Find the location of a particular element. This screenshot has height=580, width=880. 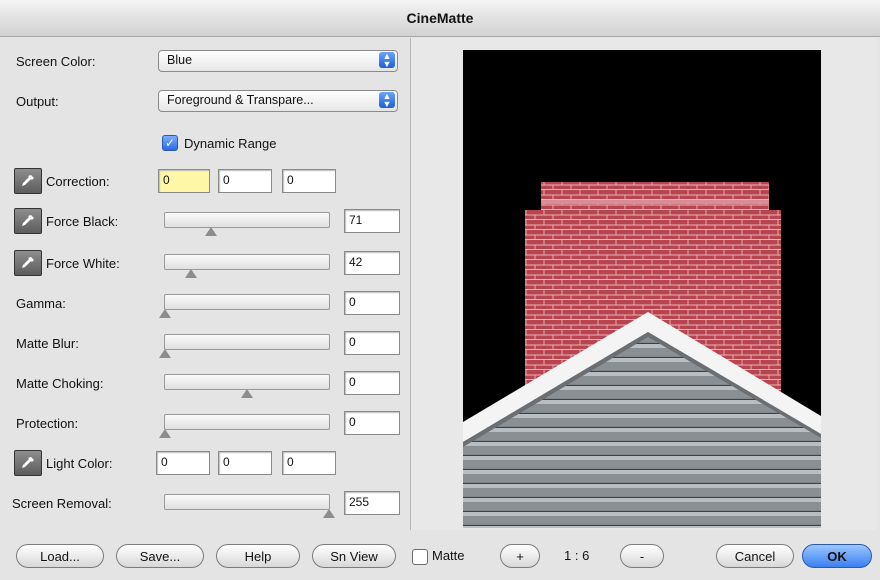

correction-field-2: 0 is located at coordinates (245, 181).